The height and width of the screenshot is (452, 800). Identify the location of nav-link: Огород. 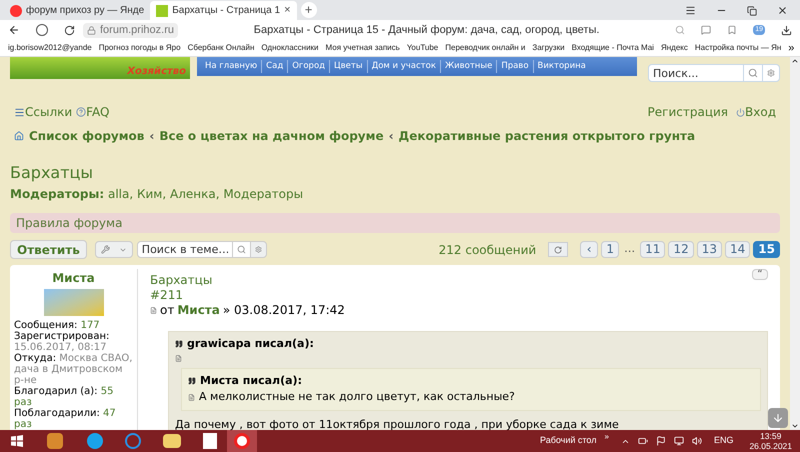
(306, 66).